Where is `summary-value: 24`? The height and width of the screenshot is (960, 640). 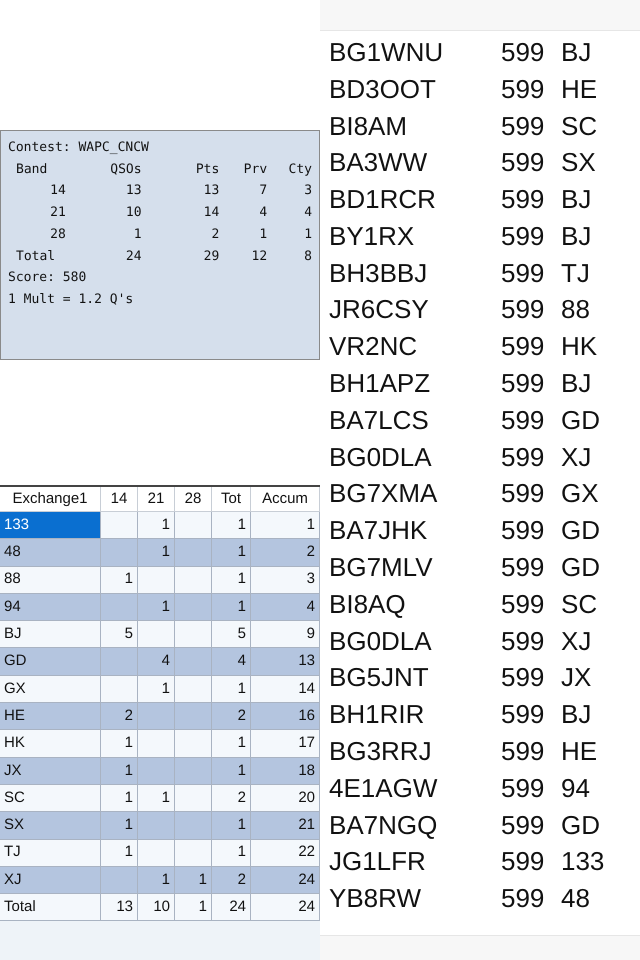 summary-value: 24 is located at coordinates (134, 256).